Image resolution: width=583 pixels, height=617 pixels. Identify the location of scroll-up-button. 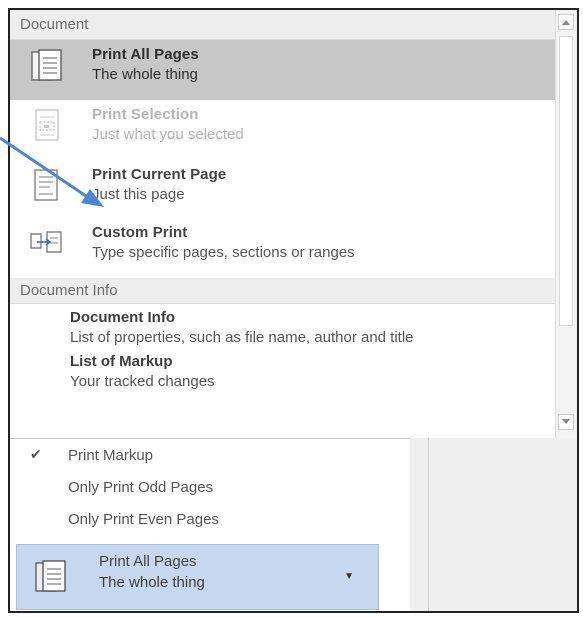
(566, 22).